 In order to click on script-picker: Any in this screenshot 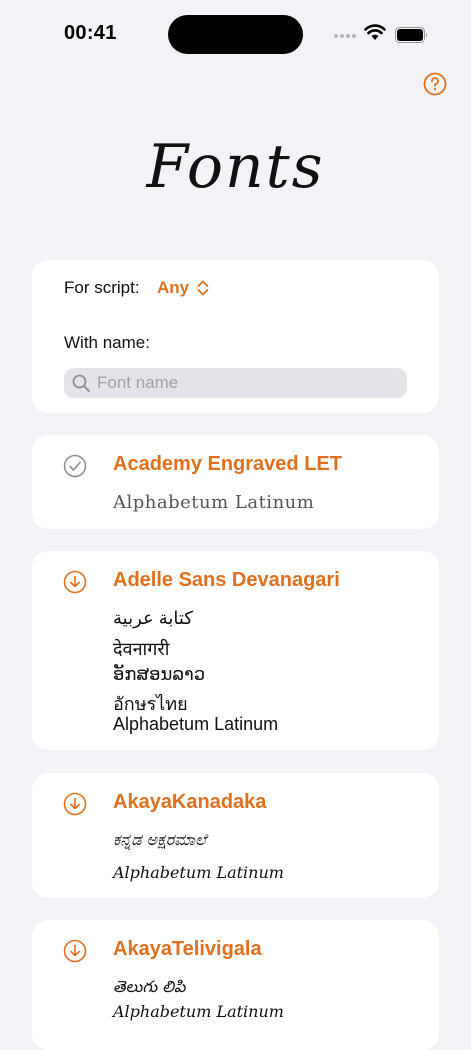, I will do `click(183, 288)`.